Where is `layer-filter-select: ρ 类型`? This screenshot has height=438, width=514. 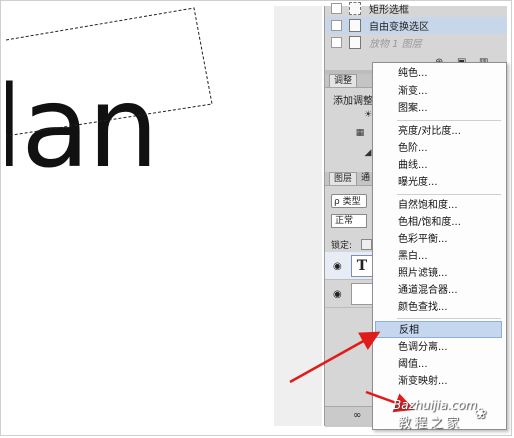
layer-filter-select: ρ 类型 is located at coordinates (349, 201).